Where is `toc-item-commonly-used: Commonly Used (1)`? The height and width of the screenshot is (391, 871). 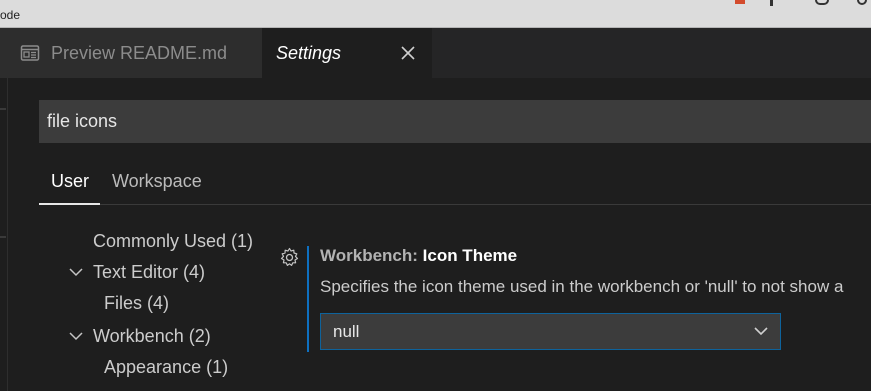
toc-item-commonly-used: Commonly Used (1) is located at coordinates (173, 241).